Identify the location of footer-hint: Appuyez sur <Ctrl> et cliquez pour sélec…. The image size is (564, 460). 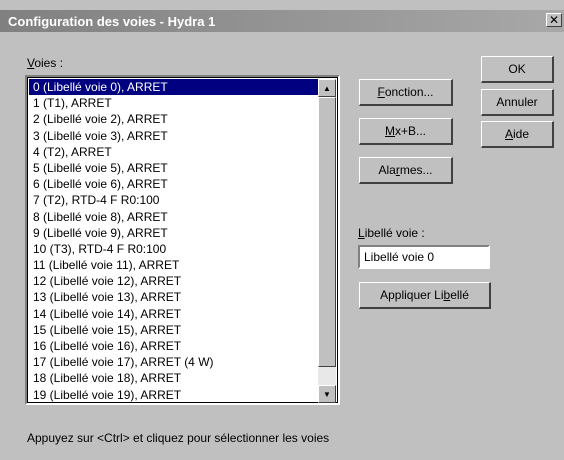
(178, 438).